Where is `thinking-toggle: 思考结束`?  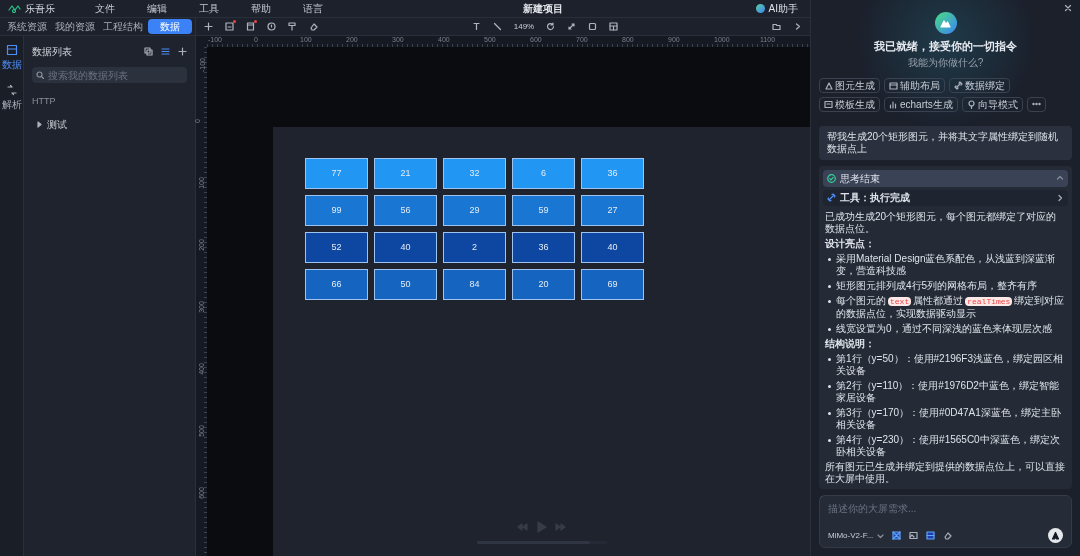
thinking-toggle: 思考结束 is located at coordinates (945, 178).